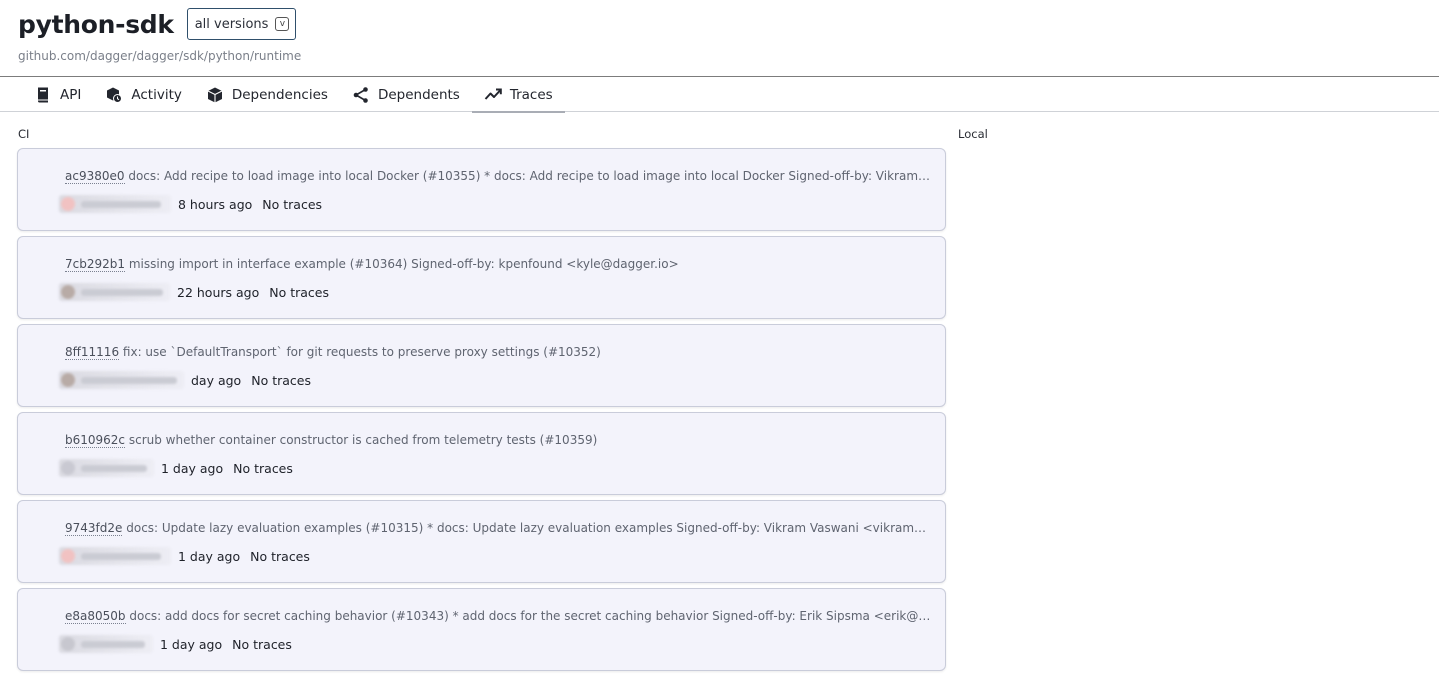 The image size is (1439, 677). I want to click on tab-dependents: Dependents, so click(406, 94).